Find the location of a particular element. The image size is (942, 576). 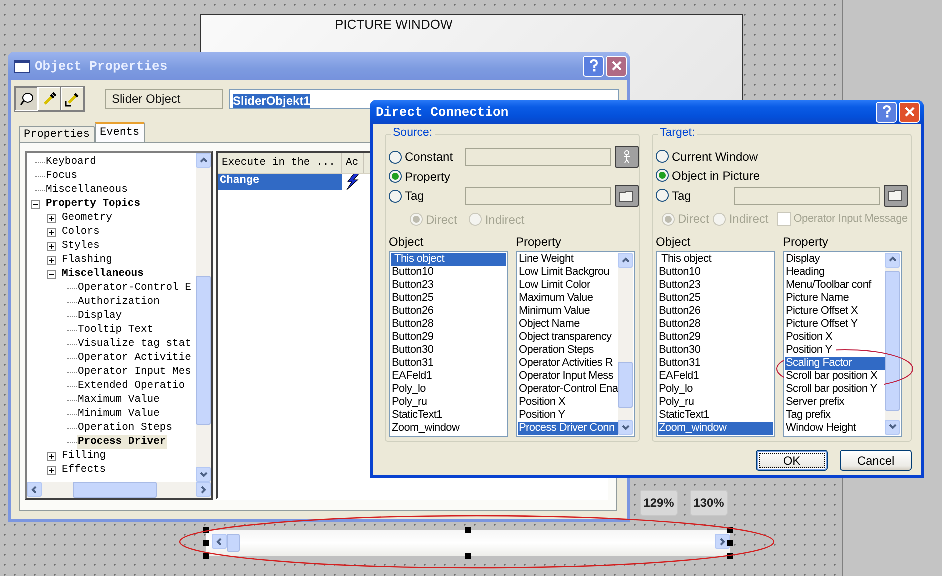

list-item: Poly_ru is located at coordinates (715, 402).